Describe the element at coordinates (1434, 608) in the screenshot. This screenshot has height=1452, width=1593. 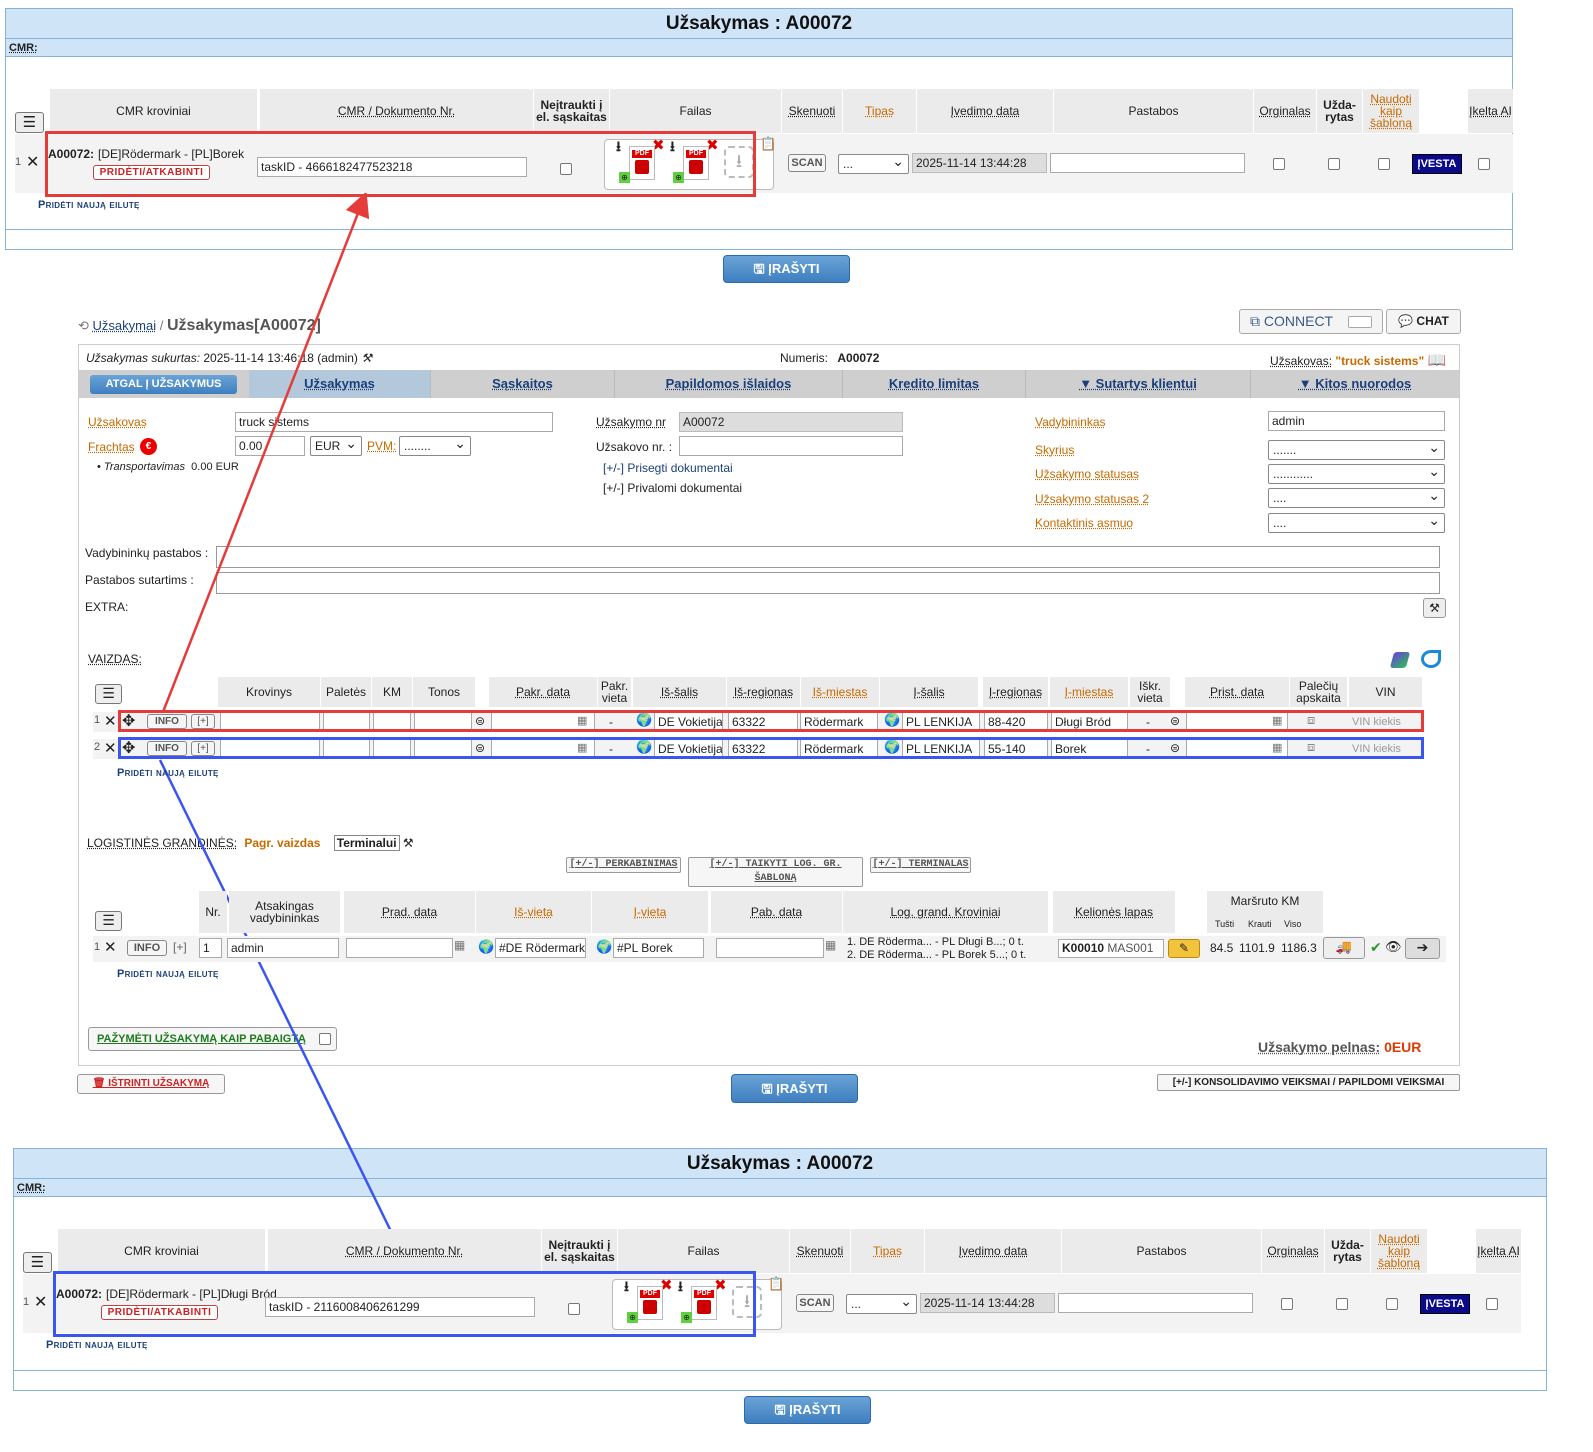
I see `tools-button: ⚒` at that location.